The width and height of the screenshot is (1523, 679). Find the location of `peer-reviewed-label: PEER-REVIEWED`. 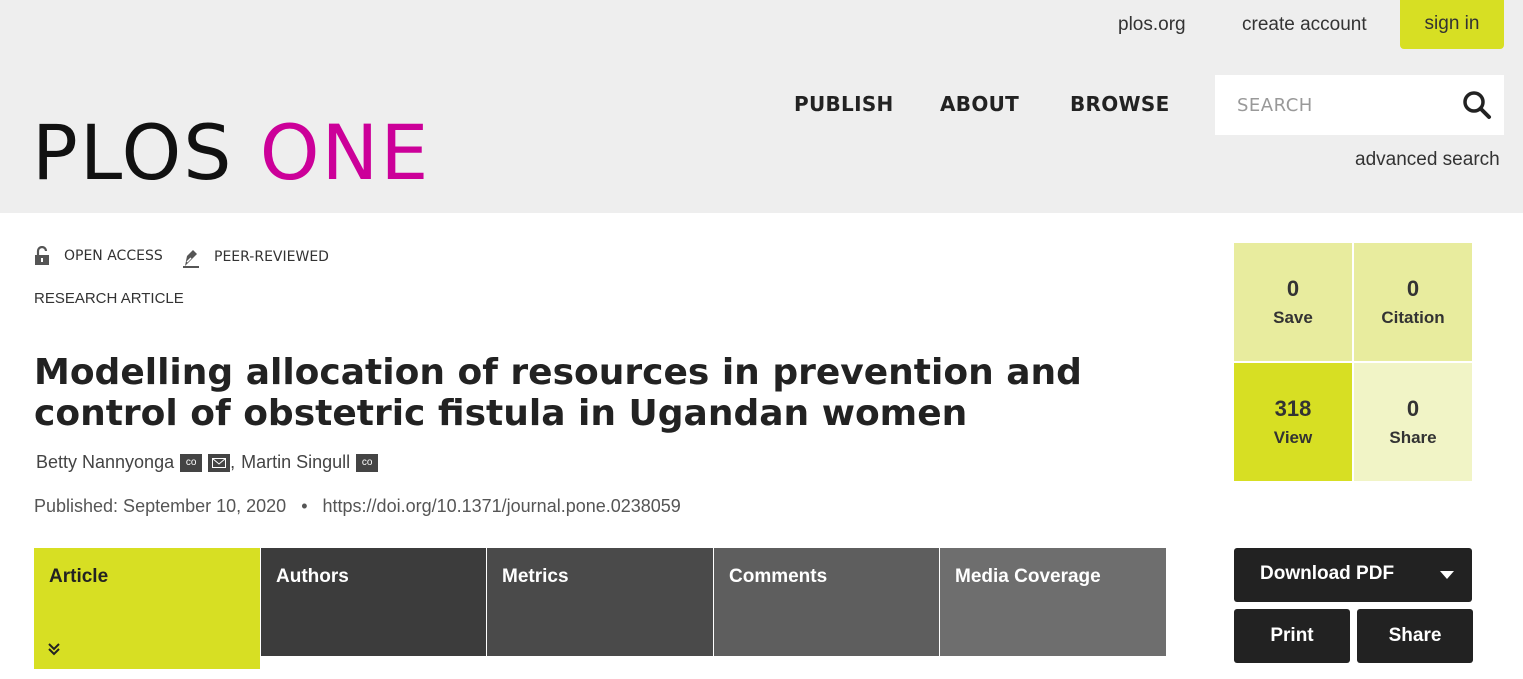

peer-reviewed-label: PEER-REVIEWED is located at coordinates (271, 257).